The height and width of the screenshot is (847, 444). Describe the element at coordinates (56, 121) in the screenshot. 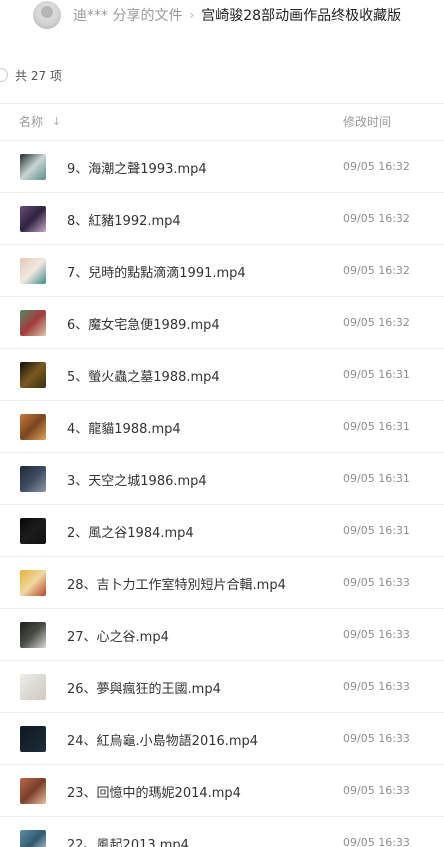

I see `arrow-down-icon: ↓` at that location.